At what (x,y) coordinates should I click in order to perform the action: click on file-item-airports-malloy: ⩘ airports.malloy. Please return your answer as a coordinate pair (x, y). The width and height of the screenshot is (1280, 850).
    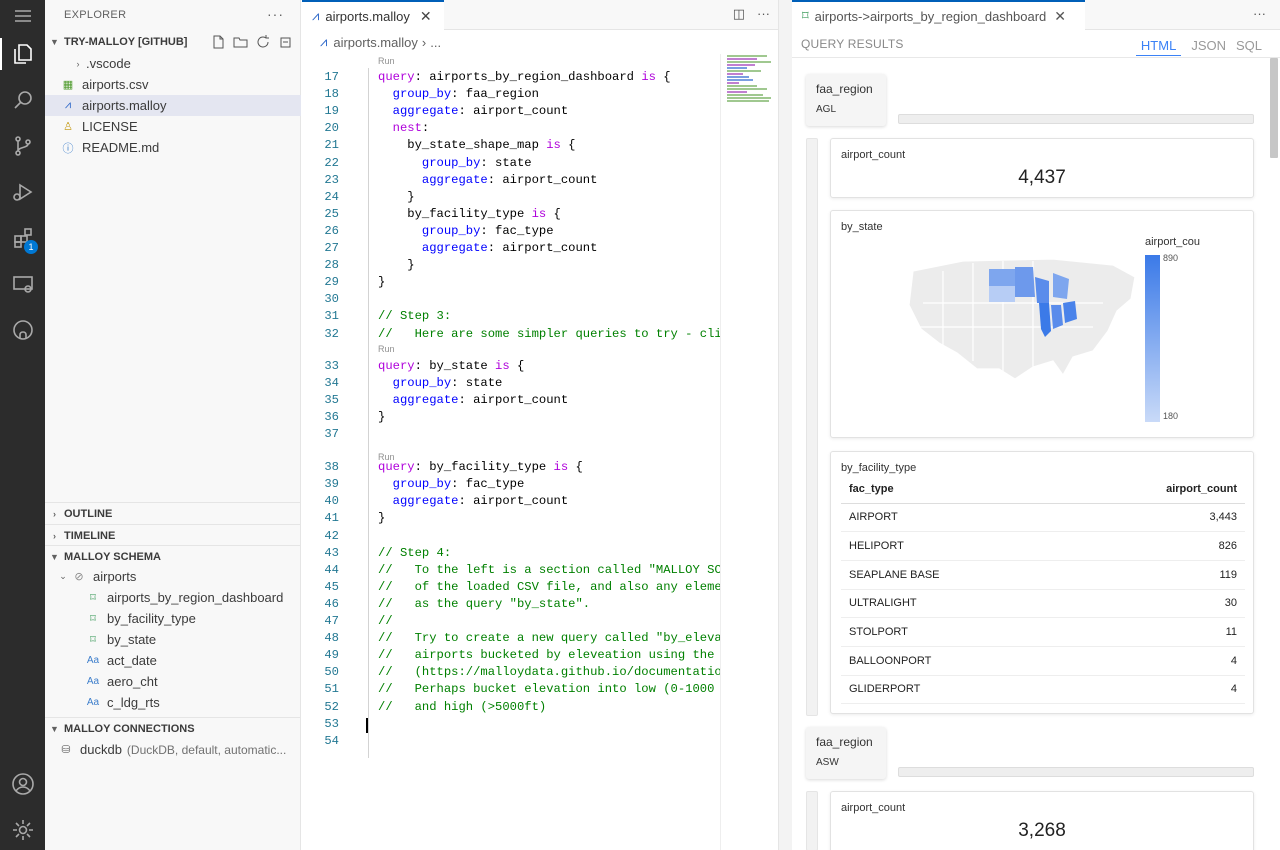
    Looking at the image, I should click on (173, 105).